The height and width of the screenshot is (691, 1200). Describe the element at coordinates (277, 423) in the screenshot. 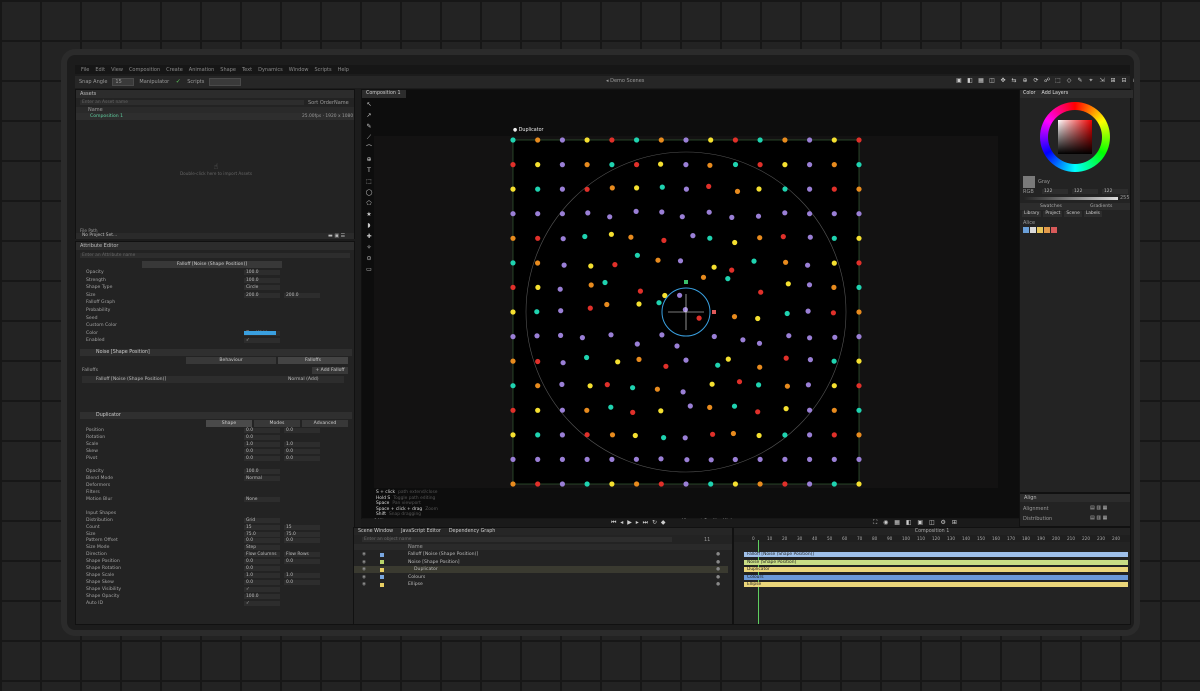

I see `tab-modes: Modes` at that location.